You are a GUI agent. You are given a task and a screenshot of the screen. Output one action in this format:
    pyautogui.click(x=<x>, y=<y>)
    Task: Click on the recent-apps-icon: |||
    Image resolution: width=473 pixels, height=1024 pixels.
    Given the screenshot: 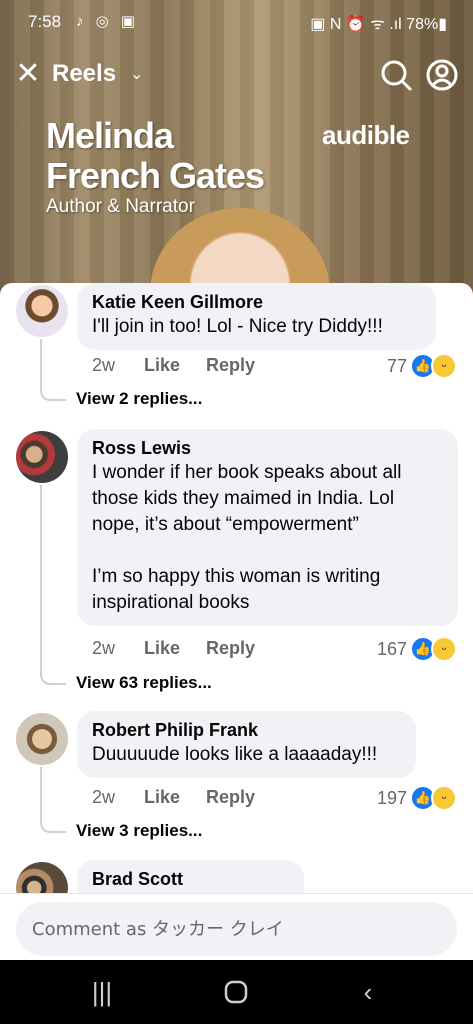 What is the action you would take?
    pyautogui.click(x=102, y=992)
    